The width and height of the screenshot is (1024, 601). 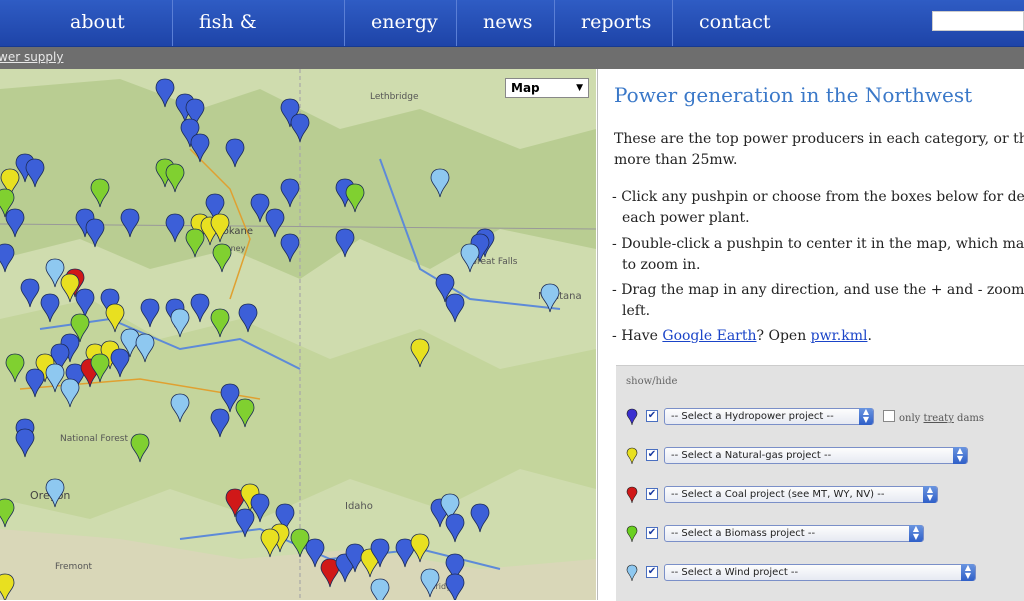 I want to click on gas-select-value: -- Select a Natural-gas project --, so click(x=751, y=455).